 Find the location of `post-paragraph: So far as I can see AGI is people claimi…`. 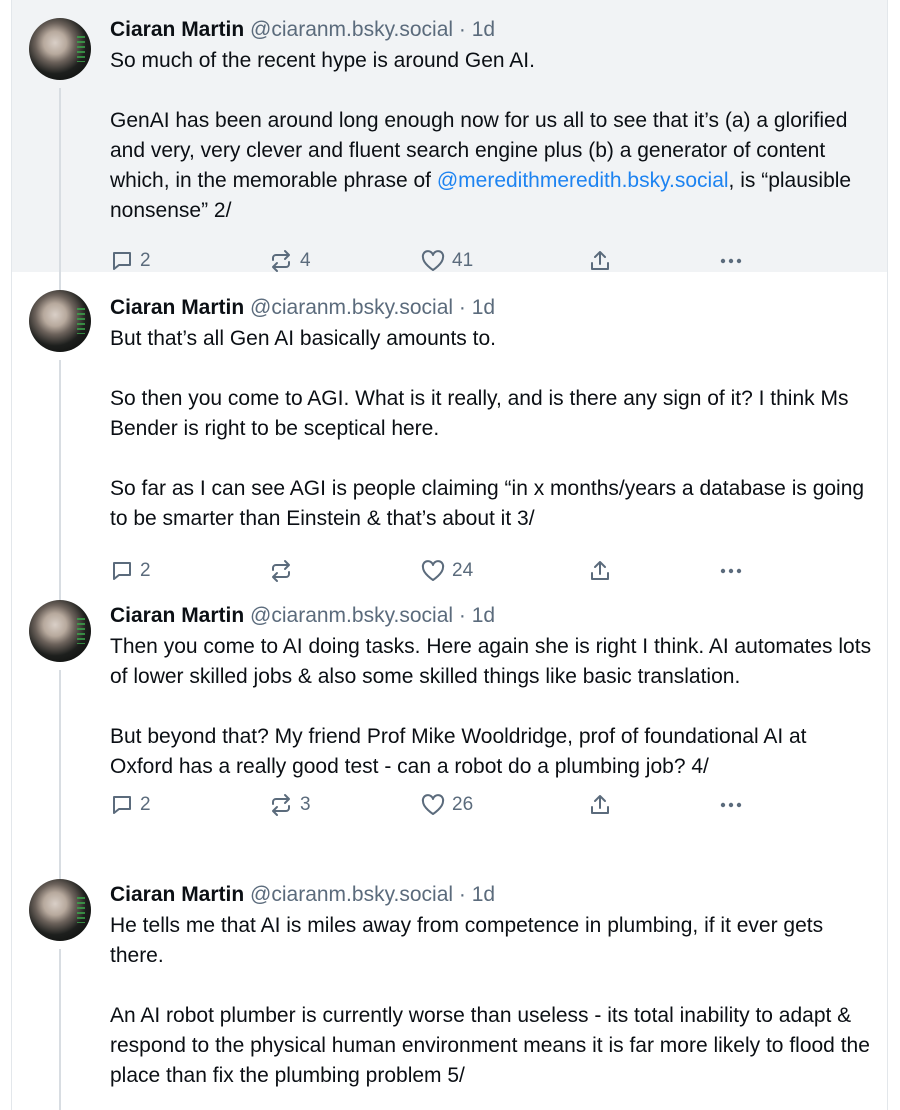

post-paragraph: So far as I can see AGI is people claimi… is located at coordinates (487, 503).